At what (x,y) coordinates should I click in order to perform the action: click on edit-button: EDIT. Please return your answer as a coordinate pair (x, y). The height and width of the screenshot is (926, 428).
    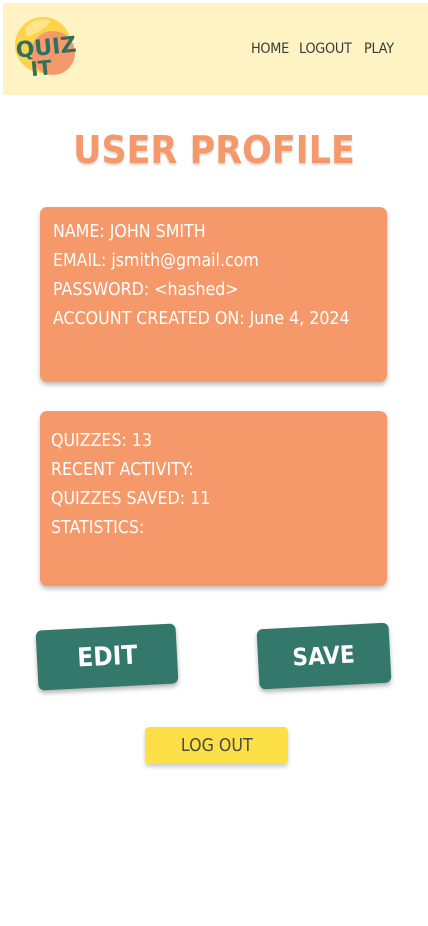
    Looking at the image, I should click on (107, 657).